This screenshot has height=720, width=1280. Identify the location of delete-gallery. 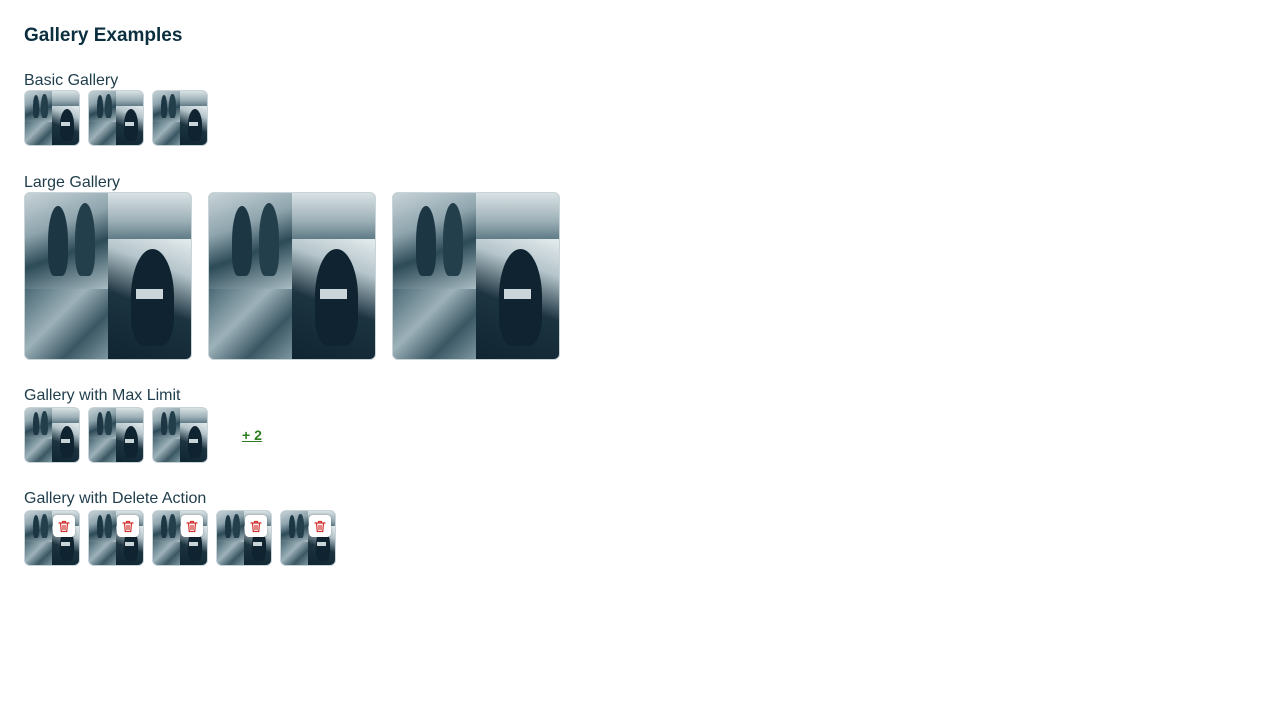
(640, 538).